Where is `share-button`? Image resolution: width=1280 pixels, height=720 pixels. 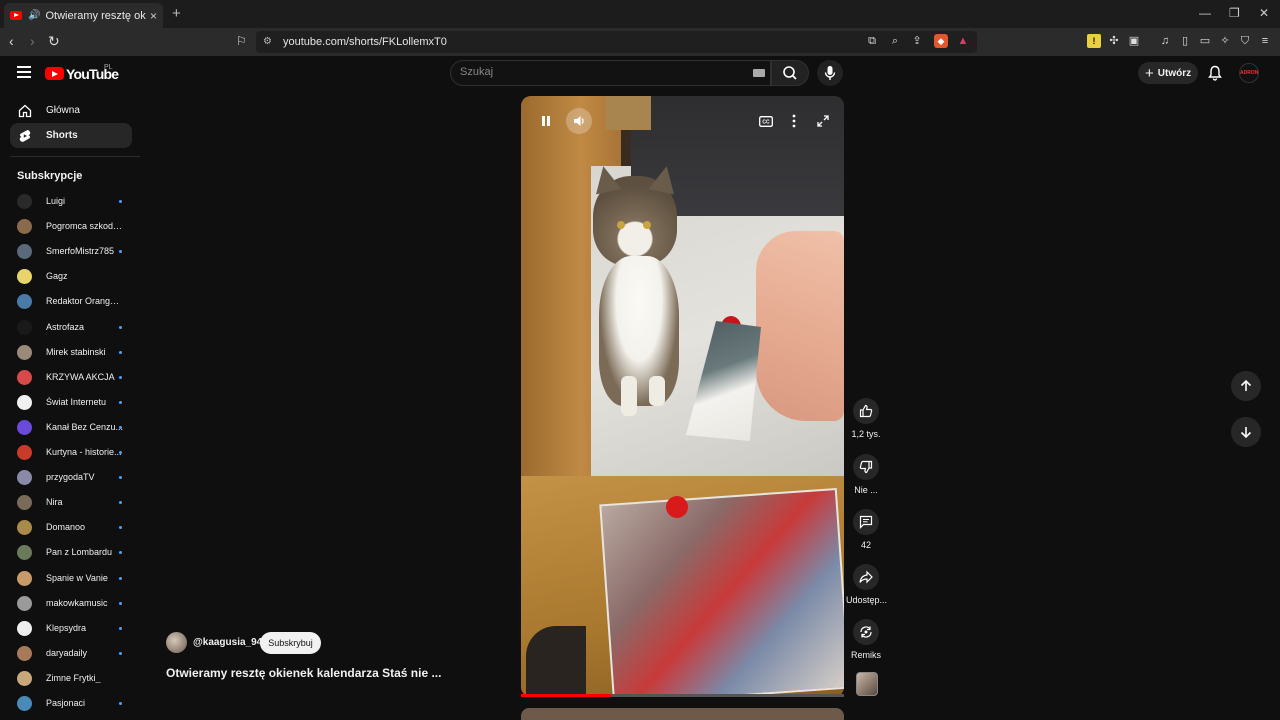 share-button is located at coordinates (866, 577).